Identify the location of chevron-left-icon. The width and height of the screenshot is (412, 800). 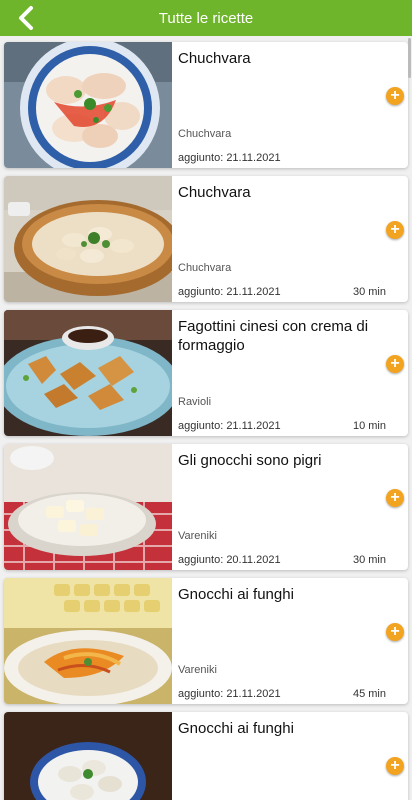
(26, 18).